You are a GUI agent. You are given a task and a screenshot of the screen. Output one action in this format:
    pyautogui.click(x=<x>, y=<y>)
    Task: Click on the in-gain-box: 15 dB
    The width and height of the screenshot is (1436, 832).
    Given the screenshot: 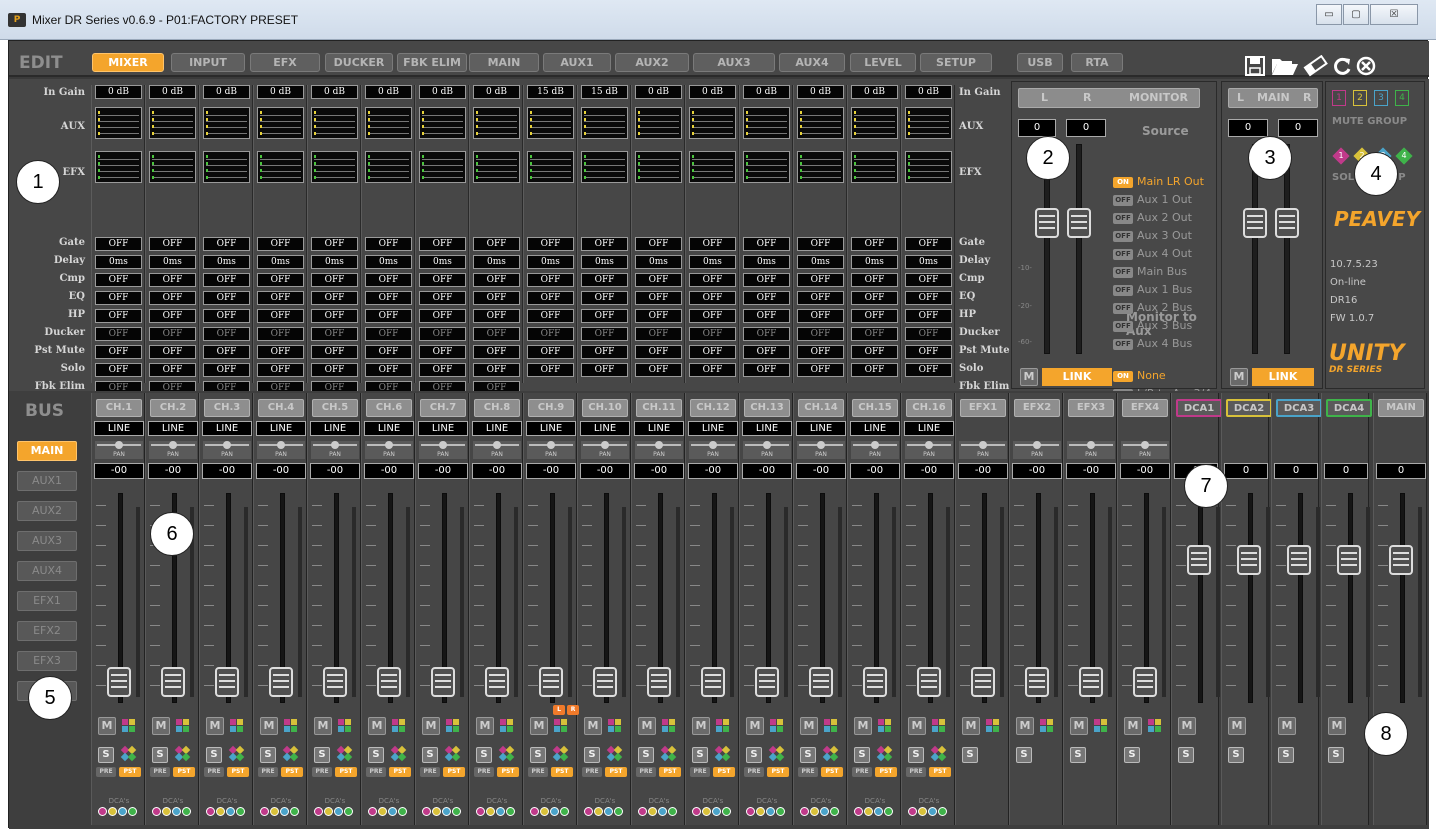 What is the action you would take?
    pyautogui.click(x=550, y=92)
    